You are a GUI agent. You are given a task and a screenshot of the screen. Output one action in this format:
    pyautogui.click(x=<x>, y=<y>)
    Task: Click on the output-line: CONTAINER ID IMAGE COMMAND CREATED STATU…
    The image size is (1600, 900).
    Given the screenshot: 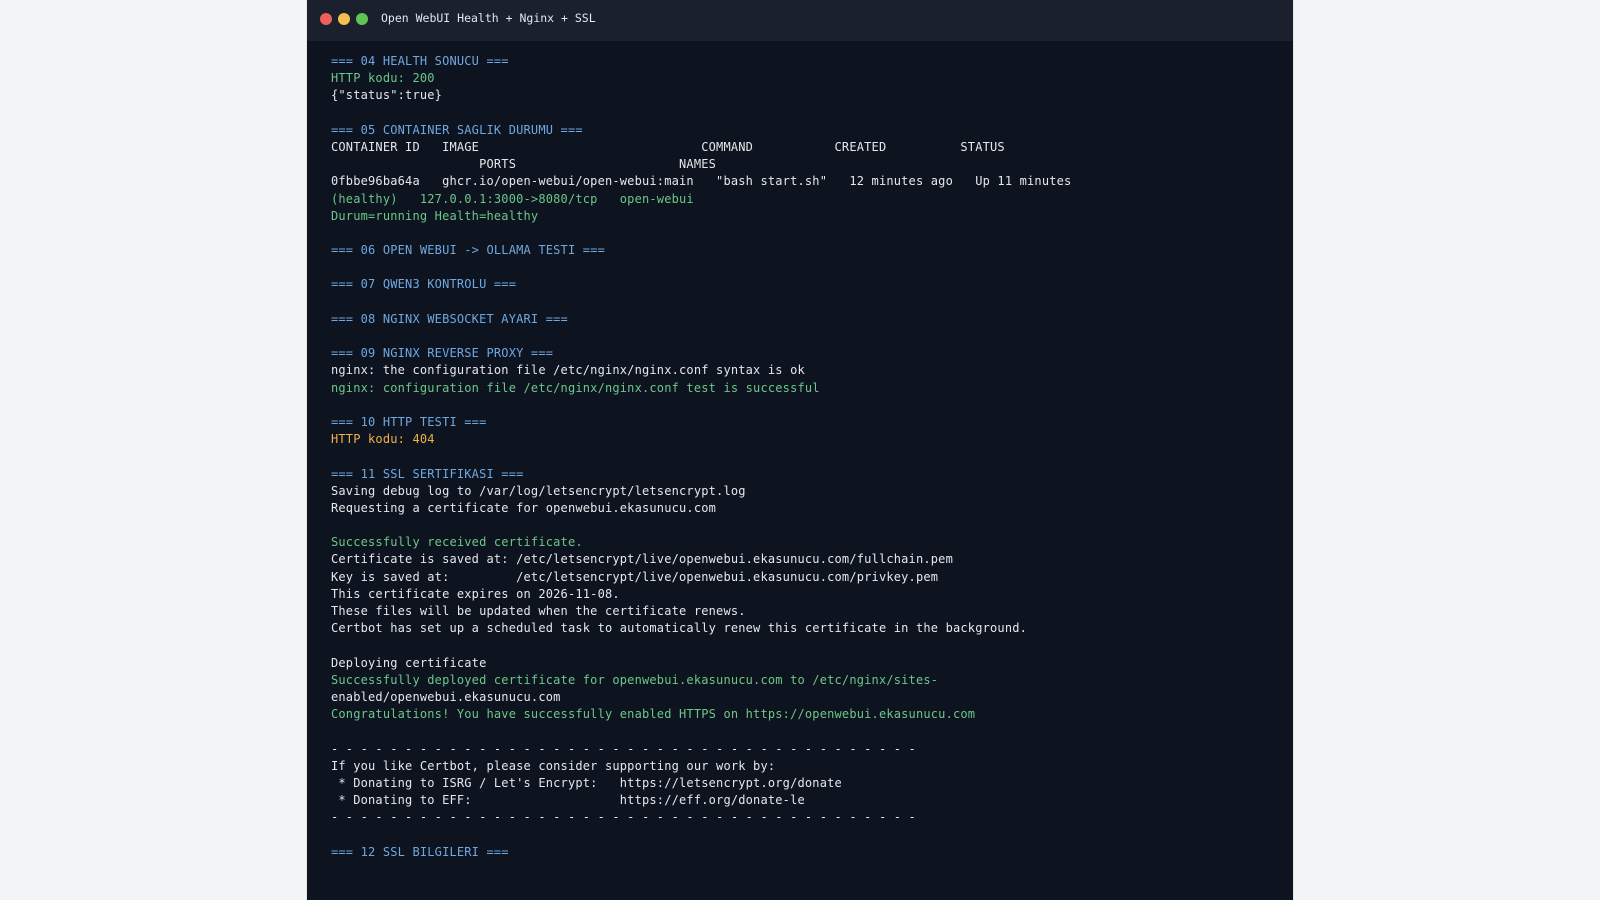 What is the action you would take?
    pyautogui.click(x=668, y=146)
    